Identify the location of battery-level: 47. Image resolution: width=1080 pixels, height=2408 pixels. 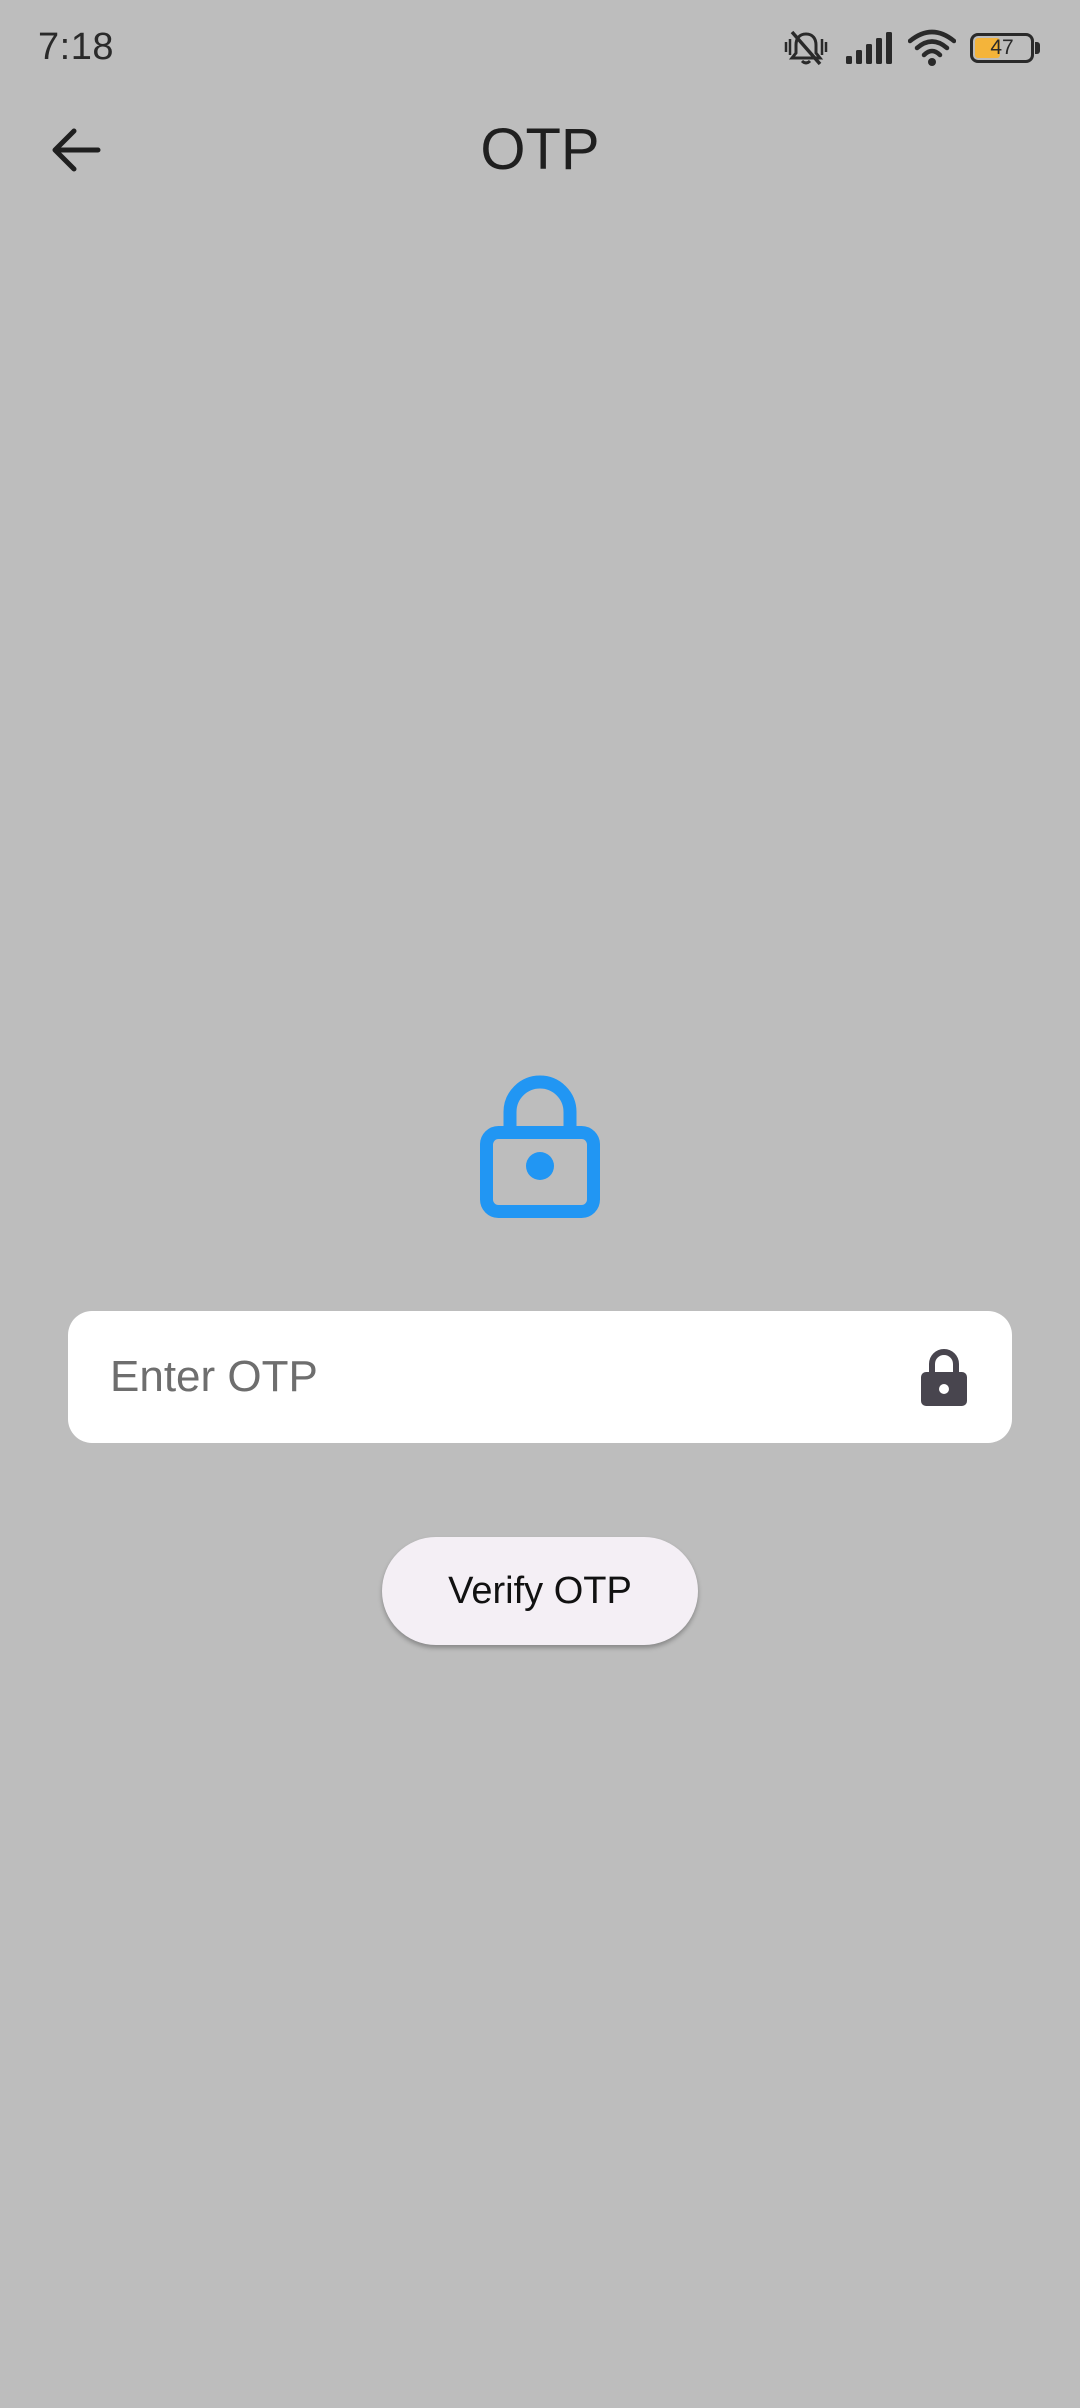
(1002, 47).